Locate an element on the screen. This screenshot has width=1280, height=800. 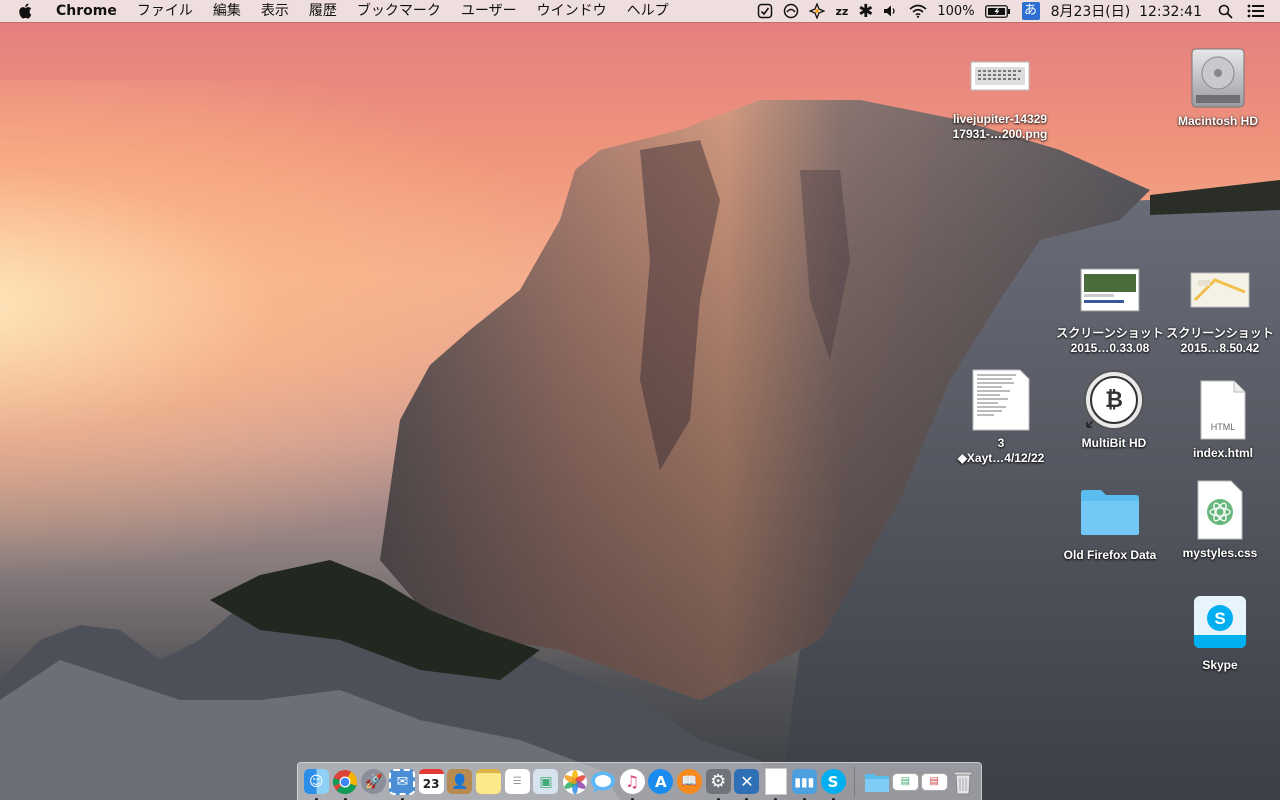
dock-photos is located at coordinates (574, 782).